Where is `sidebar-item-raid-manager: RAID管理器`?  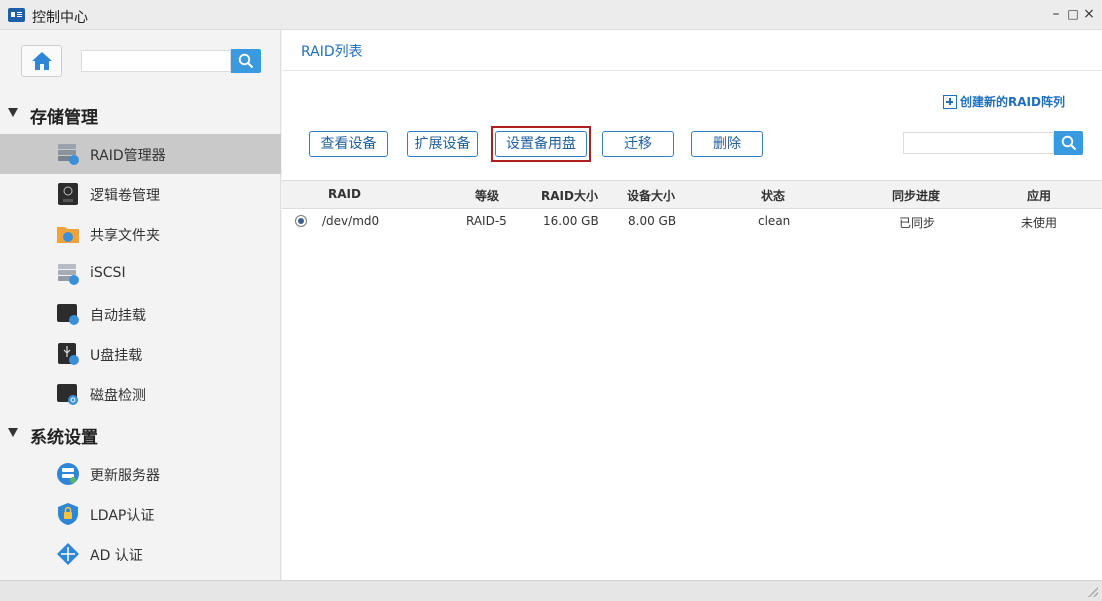
sidebar-item-raid-manager: RAID管理器 is located at coordinates (140, 154).